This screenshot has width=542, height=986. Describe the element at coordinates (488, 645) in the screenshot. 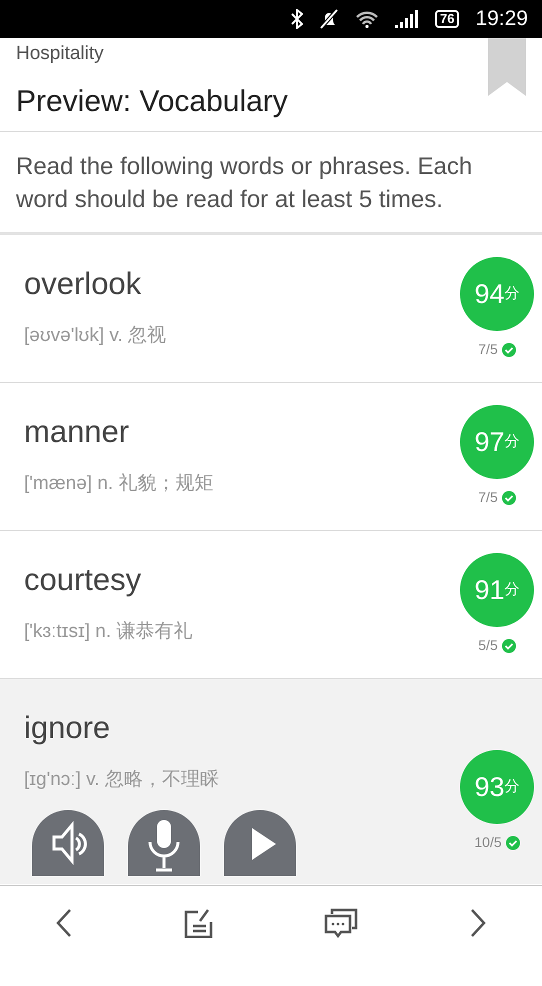

I see `read-count: 5/5` at that location.